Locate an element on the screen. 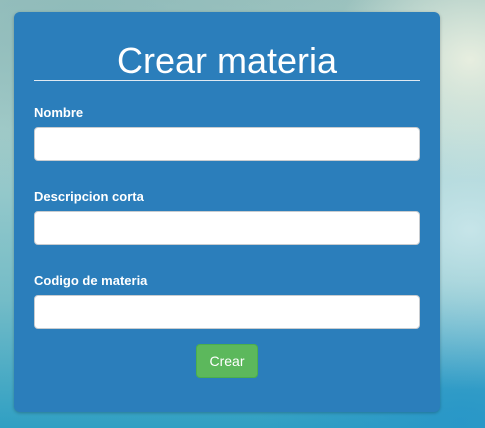  nombre-input is located at coordinates (227, 144).